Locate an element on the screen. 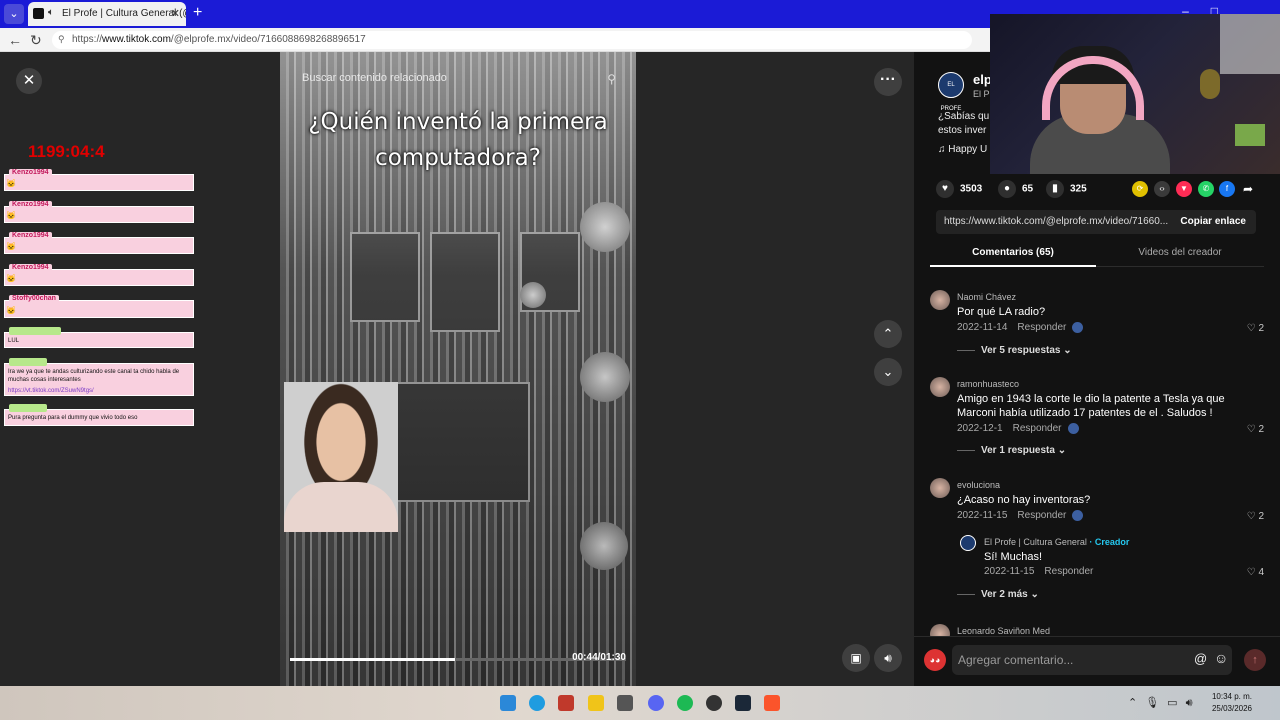 The image size is (1280, 720). close-button: ✕ is located at coordinates (29, 81).